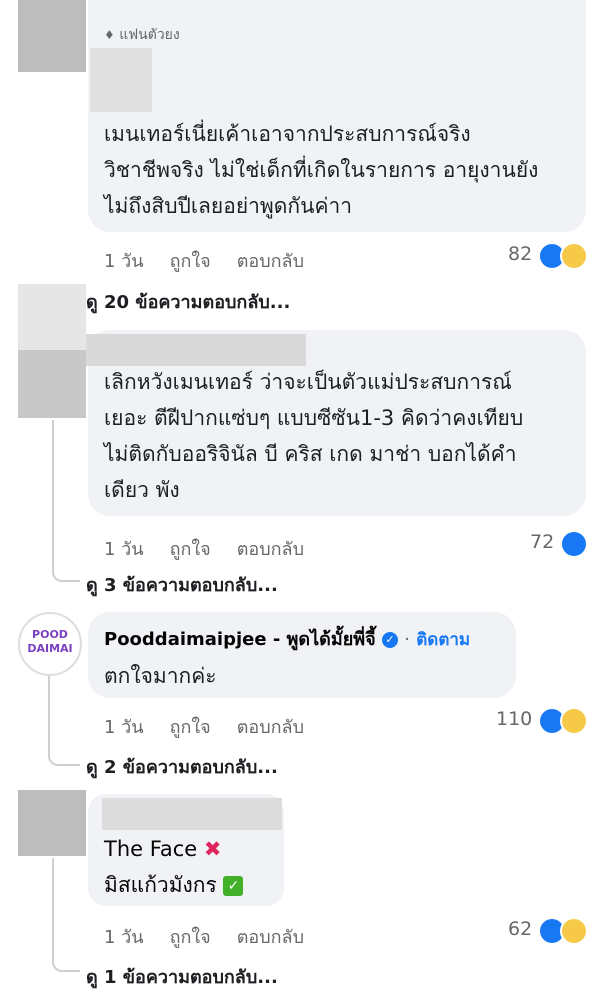 The image size is (600, 1000). What do you see at coordinates (160, 676) in the screenshot?
I see `comment-text: ตกใจมากค่ะ` at bounding box center [160, 676].